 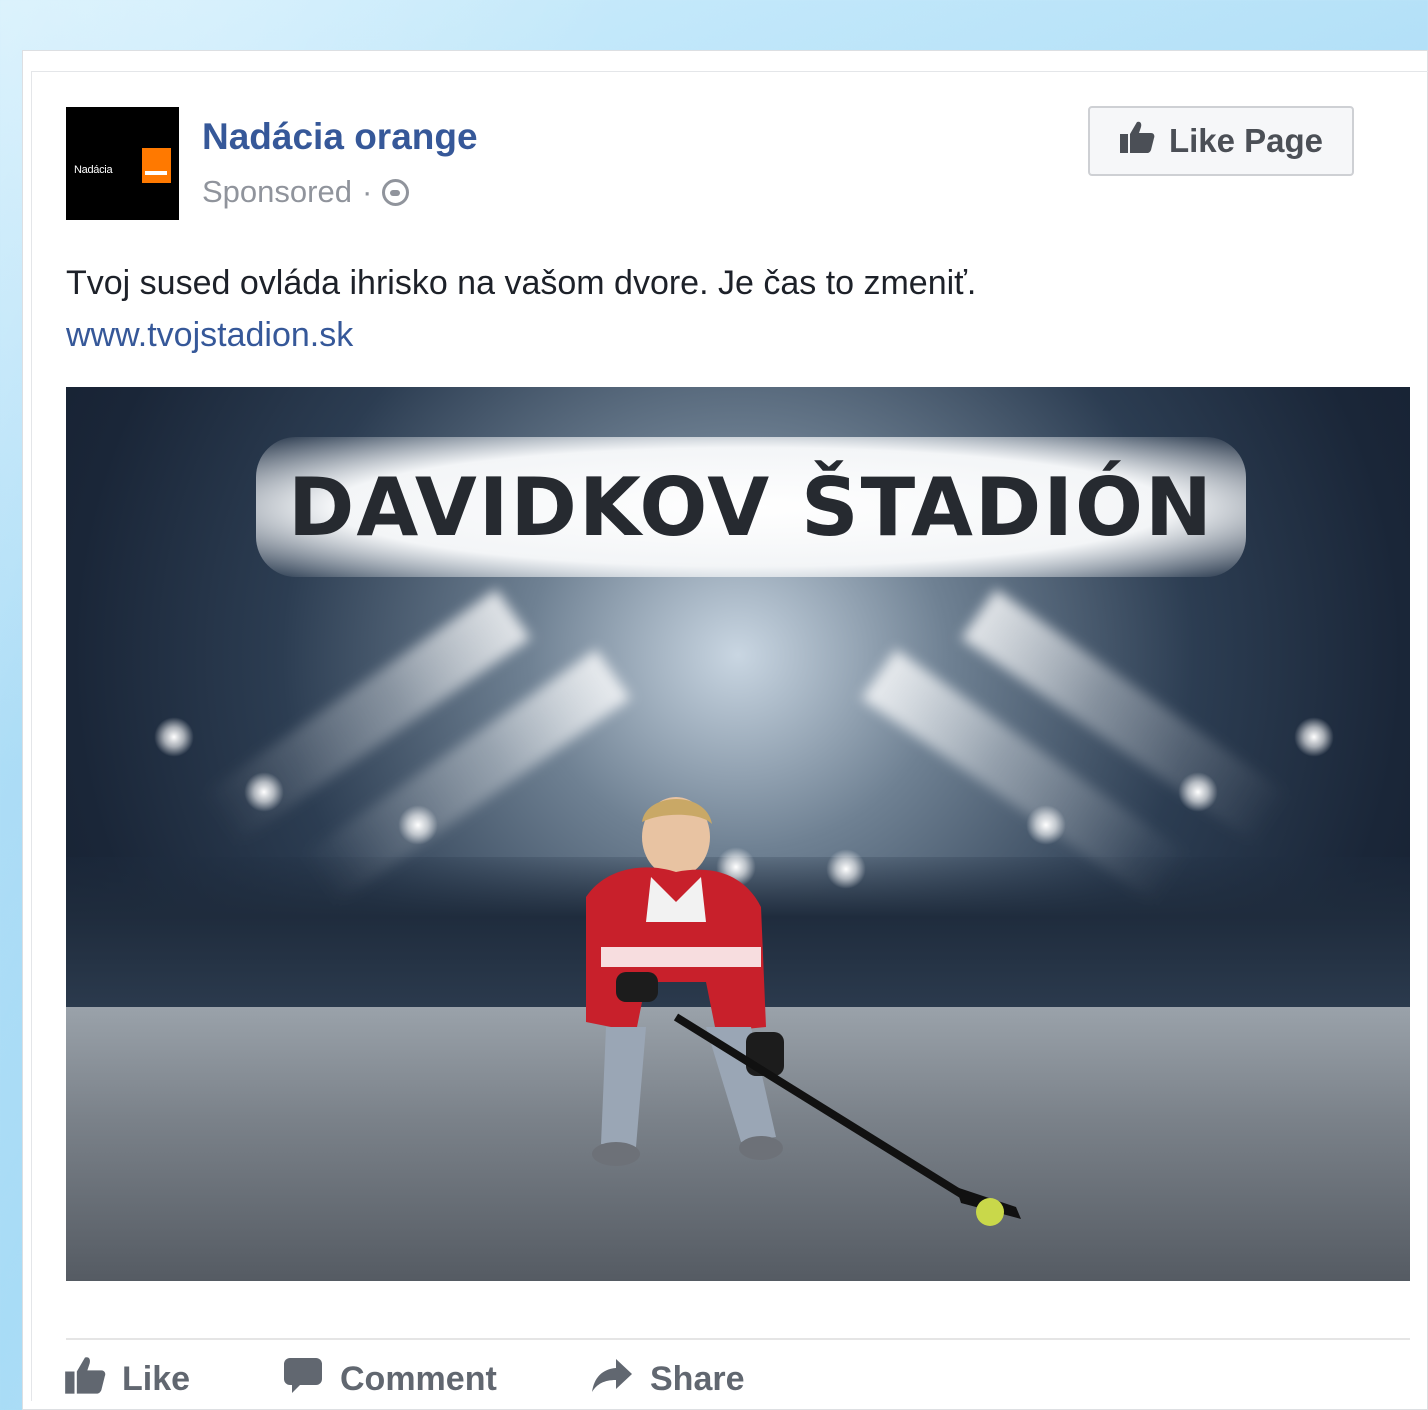 I want to click on like-page-label: Like Page, so click(x=1246, y=140).